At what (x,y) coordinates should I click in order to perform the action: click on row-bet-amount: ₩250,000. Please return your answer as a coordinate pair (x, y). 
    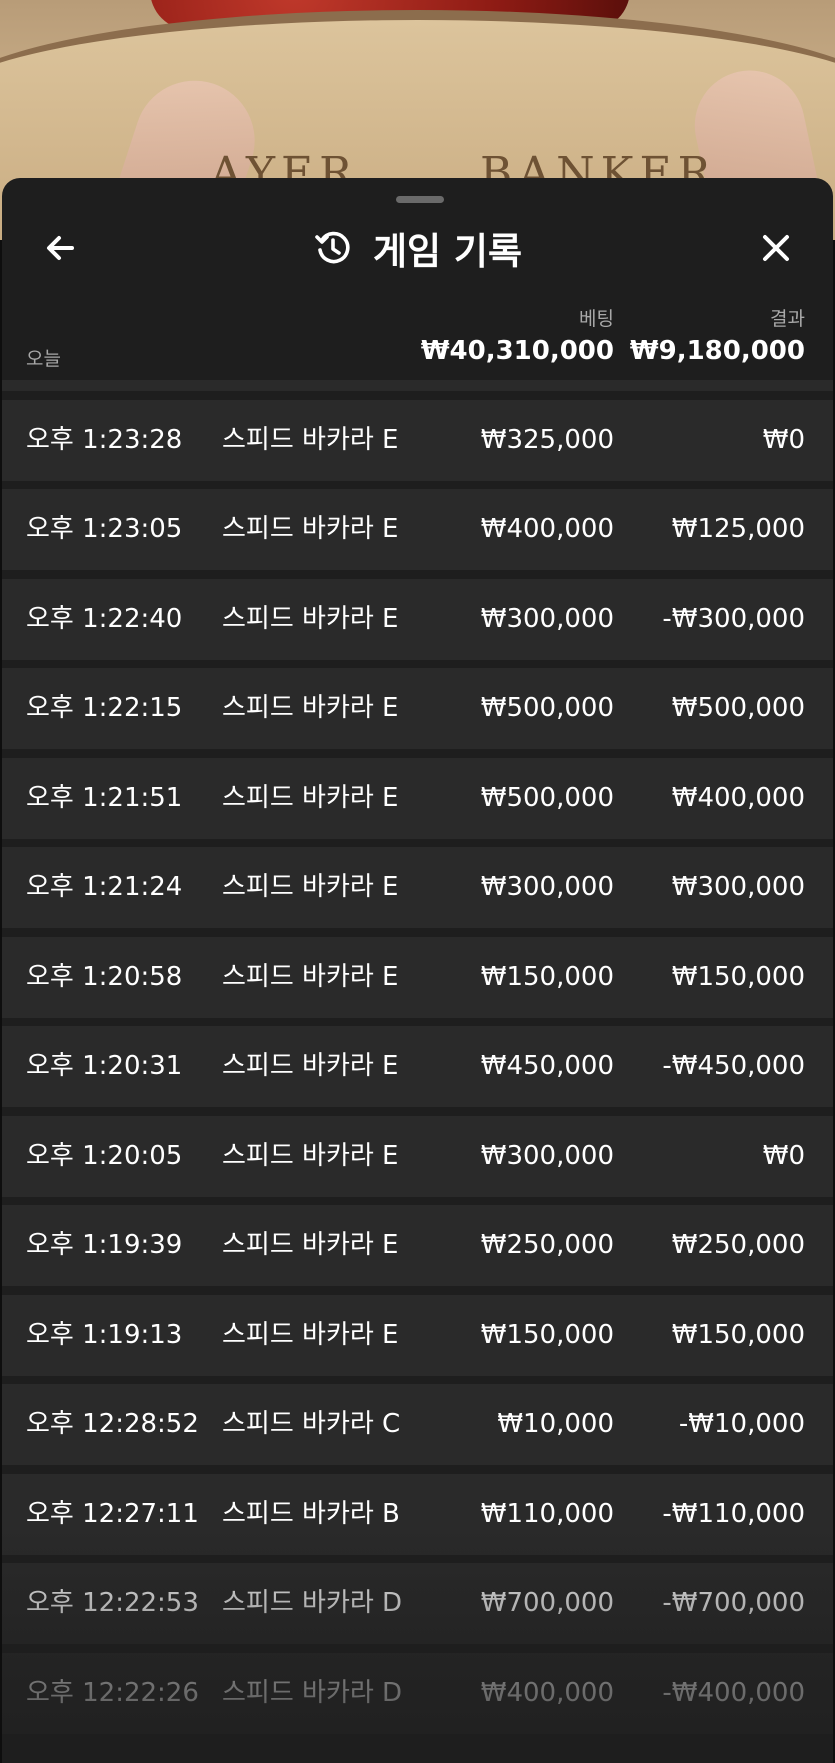
    Looking at the image, I should click on (547, 1245).